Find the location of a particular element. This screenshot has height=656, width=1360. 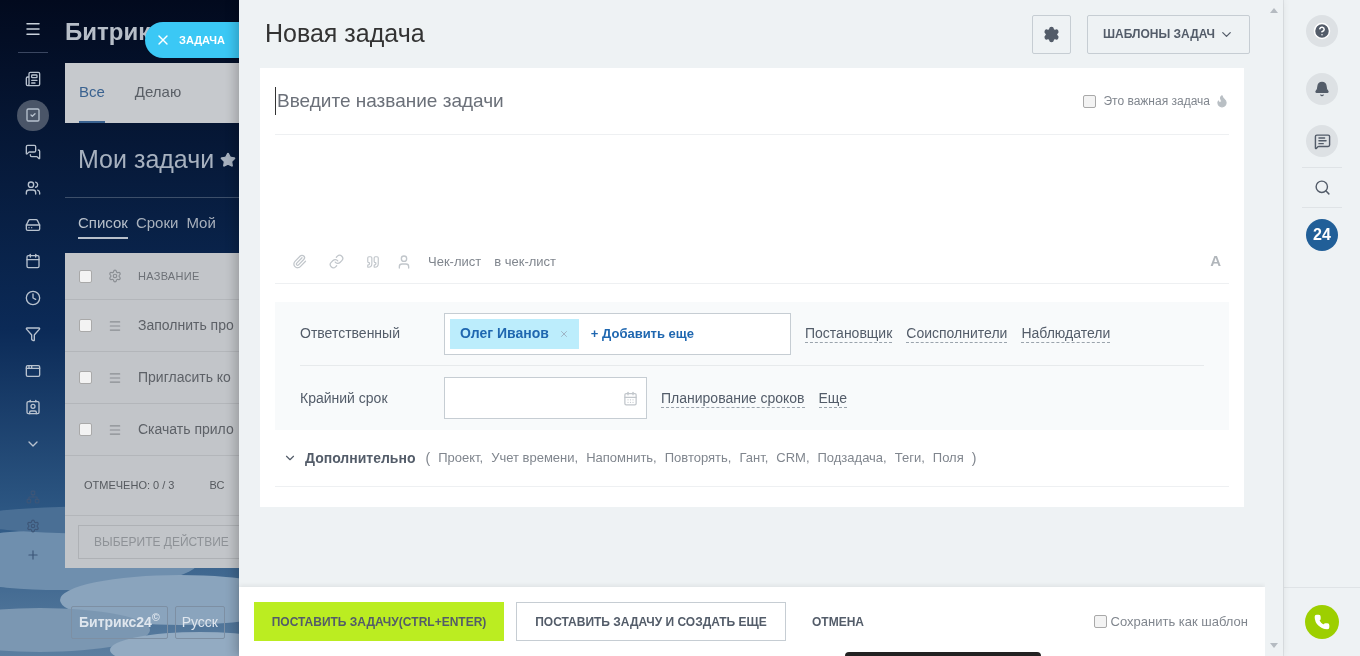

attach-icon is located at coordinates (299, 261).